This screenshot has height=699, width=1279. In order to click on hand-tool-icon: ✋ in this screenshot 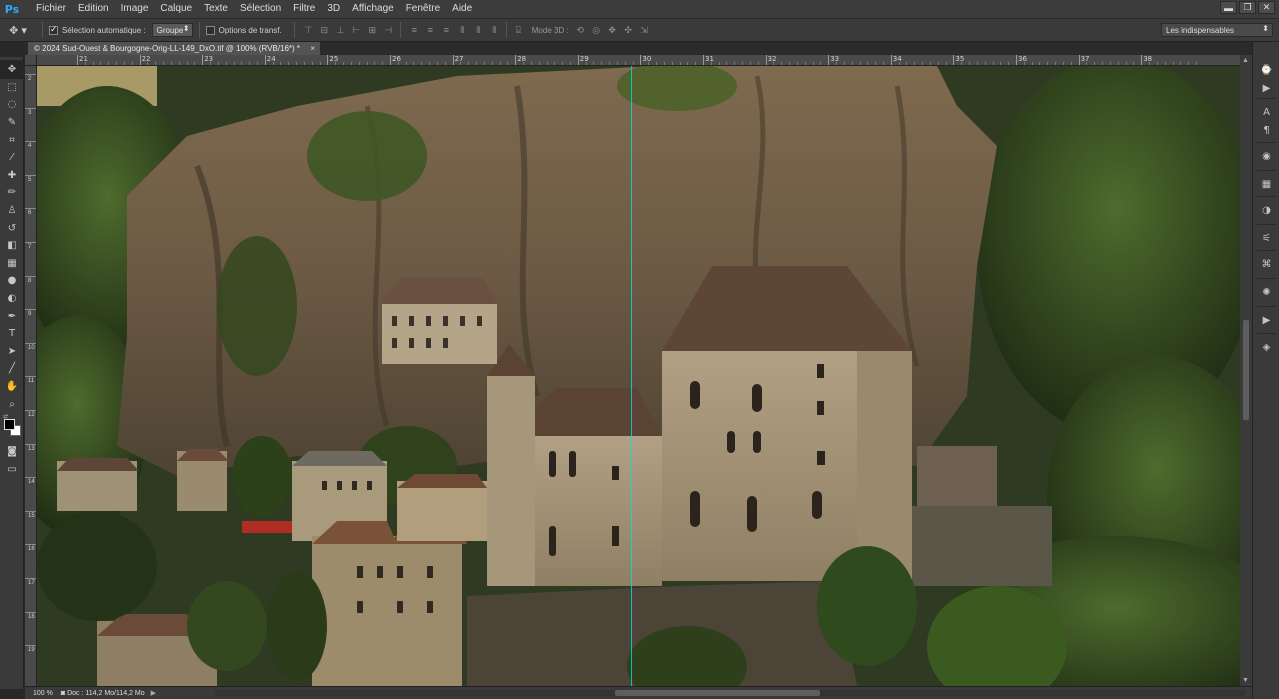, I will do `click(12, 387)`.